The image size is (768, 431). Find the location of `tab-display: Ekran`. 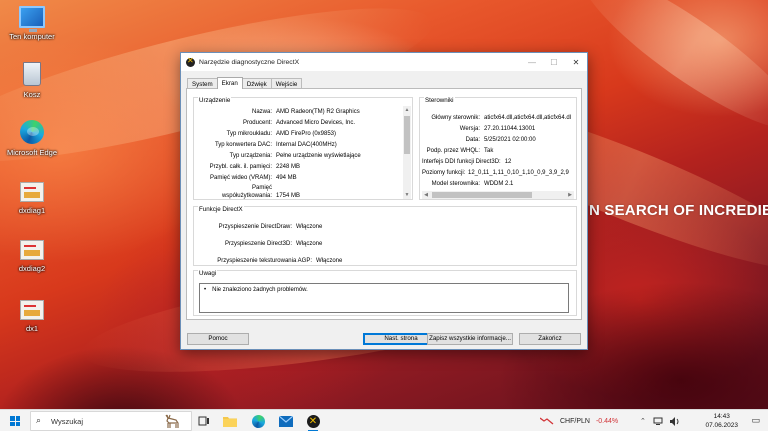

tab-display: Ekran is located at coordinates (229, 83).